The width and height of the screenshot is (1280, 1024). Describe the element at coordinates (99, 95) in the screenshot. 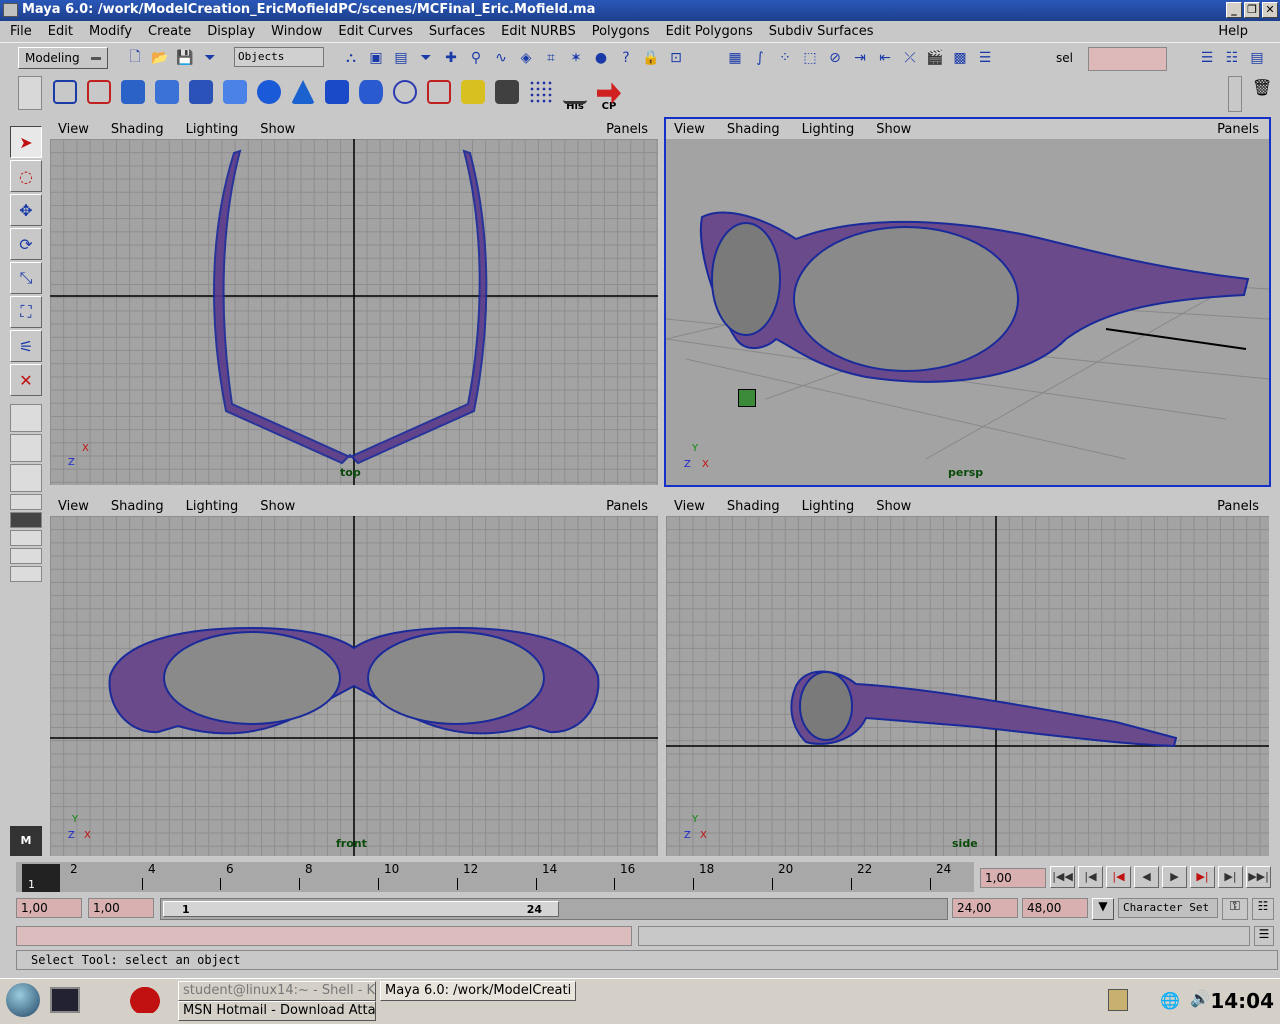

I see `ep-curve-tool-icon` at that location.